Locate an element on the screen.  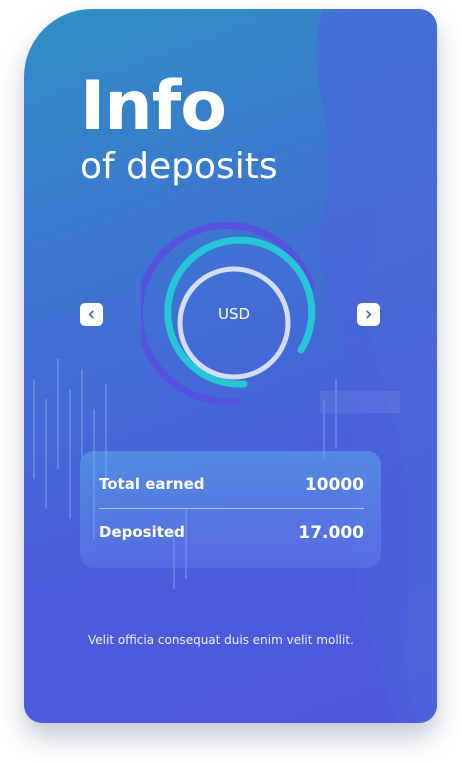
stat-label: Deposited is located at coordinates (142, 532).